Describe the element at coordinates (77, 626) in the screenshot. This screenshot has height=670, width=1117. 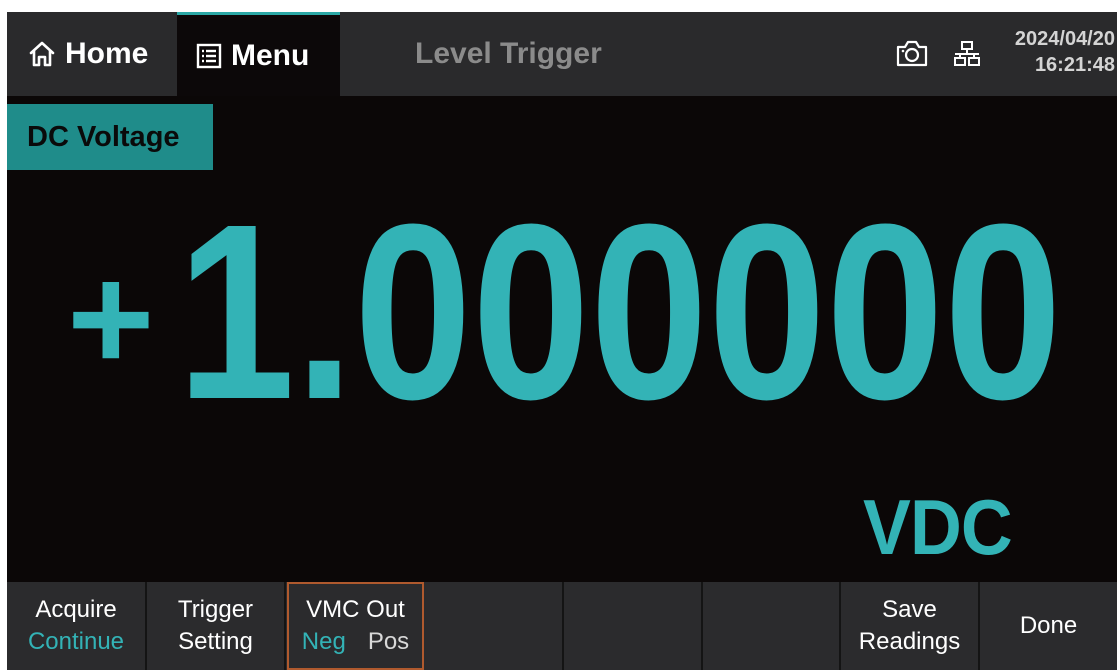
I see `softkey-acquire: Acquire Continue` at that location.